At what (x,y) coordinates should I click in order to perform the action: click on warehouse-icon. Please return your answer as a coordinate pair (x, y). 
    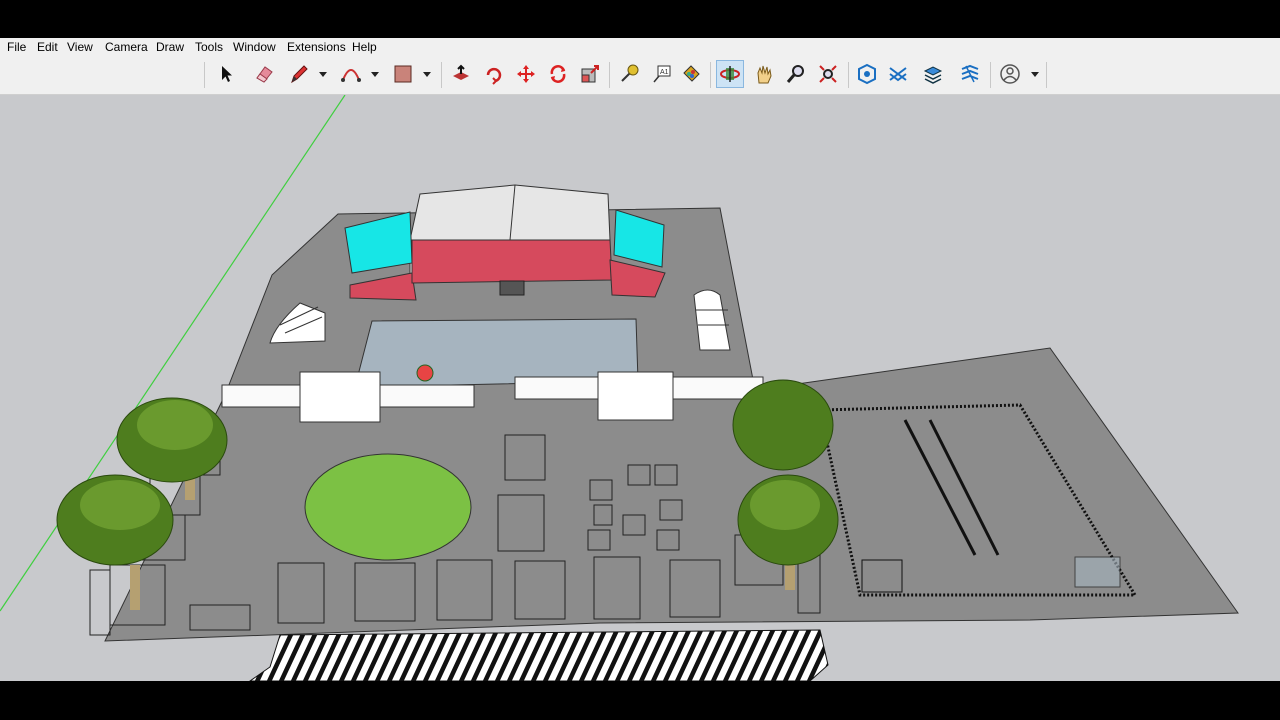
    Looking at the image, I should click on (867, 74).